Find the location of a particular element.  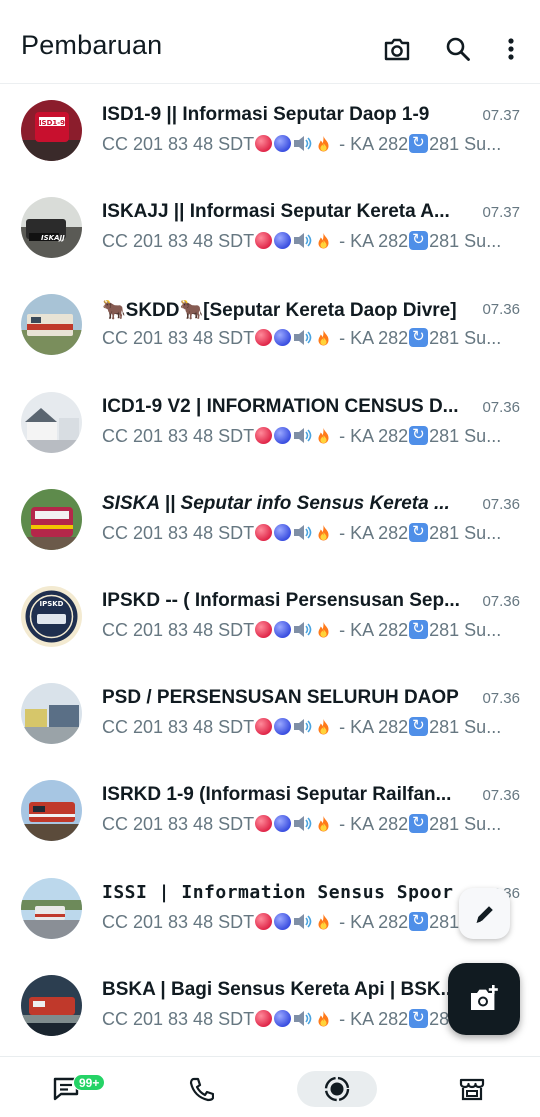

channel-name: PSD / PERSENSUSAN SELURUH DAOP is located at coordinates (280, 698).